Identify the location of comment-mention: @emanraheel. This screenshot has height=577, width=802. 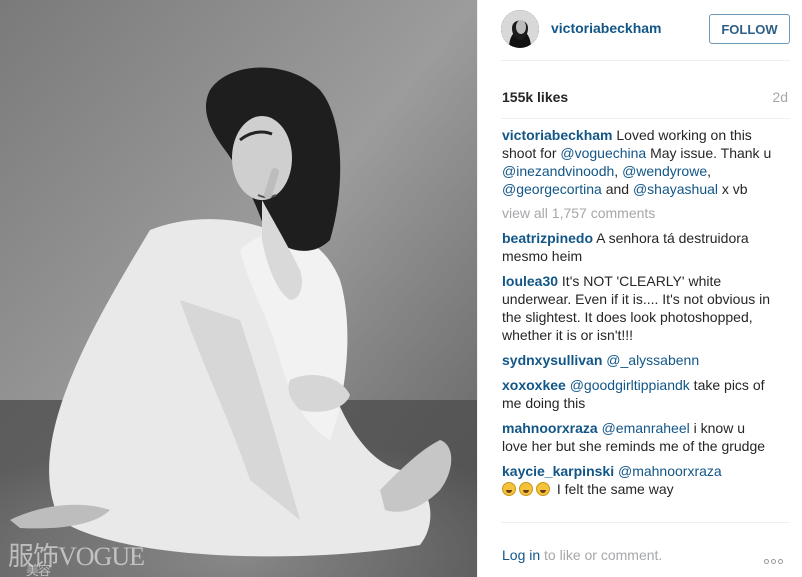
(644, 428).